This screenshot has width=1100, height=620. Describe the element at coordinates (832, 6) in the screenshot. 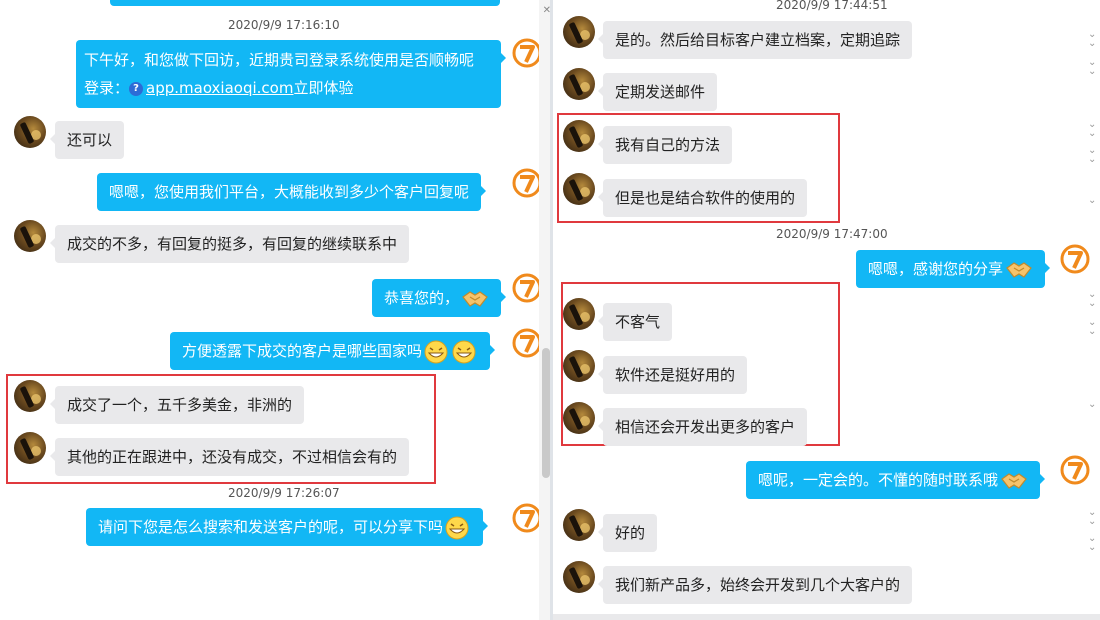

I see `timestamp: 2020/9/9 17:44:51` at that location.